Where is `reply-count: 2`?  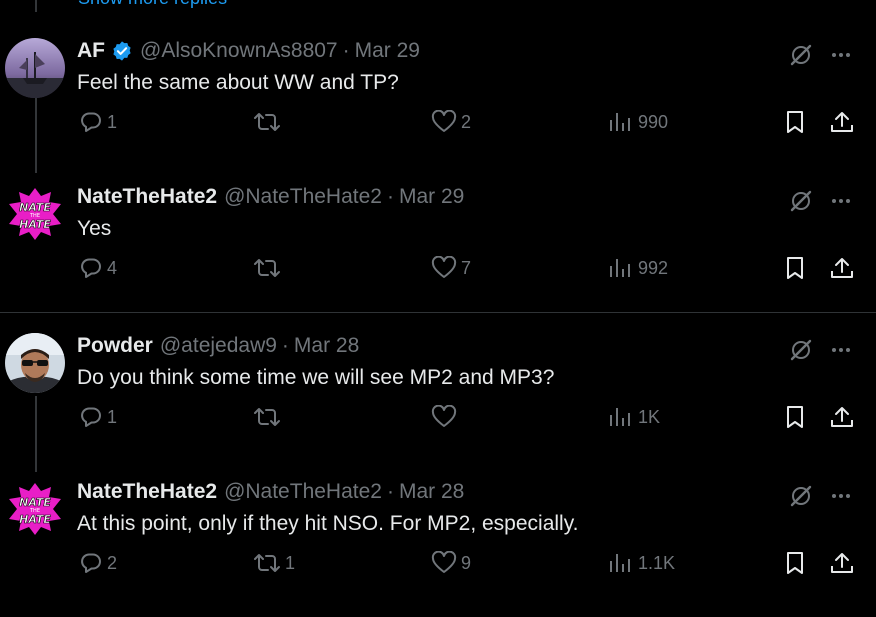
reply-count: 2 is located at coordinates (112, 562).